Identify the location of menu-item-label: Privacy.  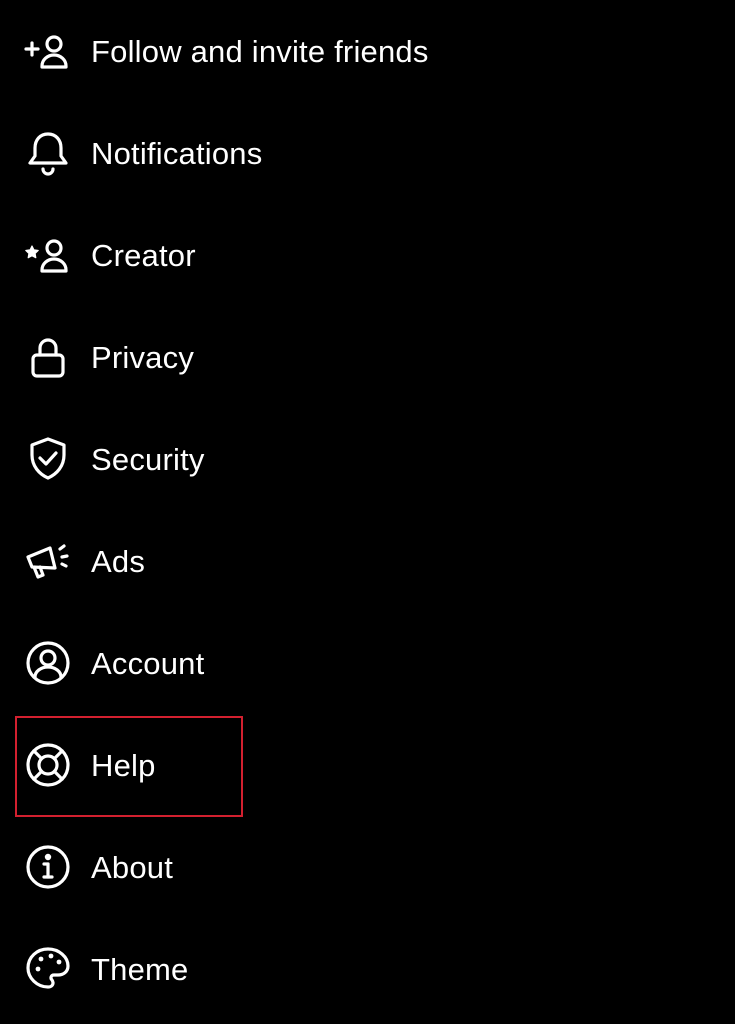
(143, 357).